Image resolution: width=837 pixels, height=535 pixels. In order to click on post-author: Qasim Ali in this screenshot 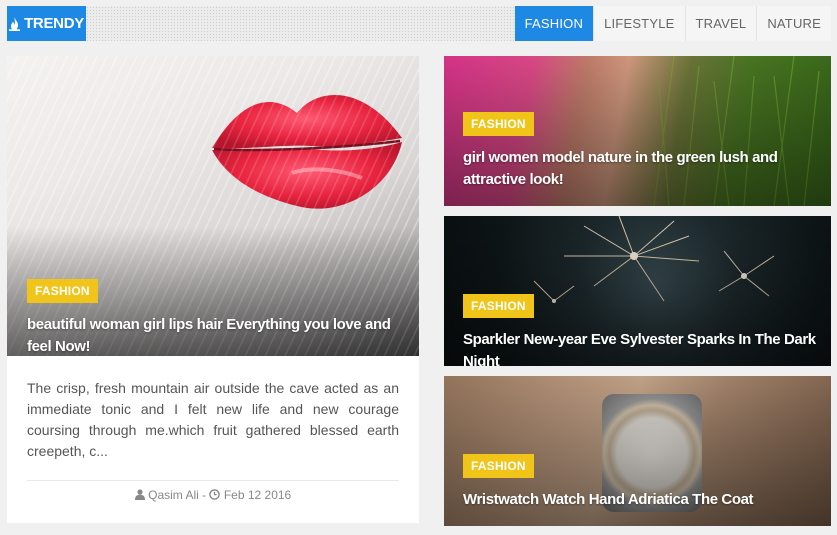, I will do `click(173, 495)`.